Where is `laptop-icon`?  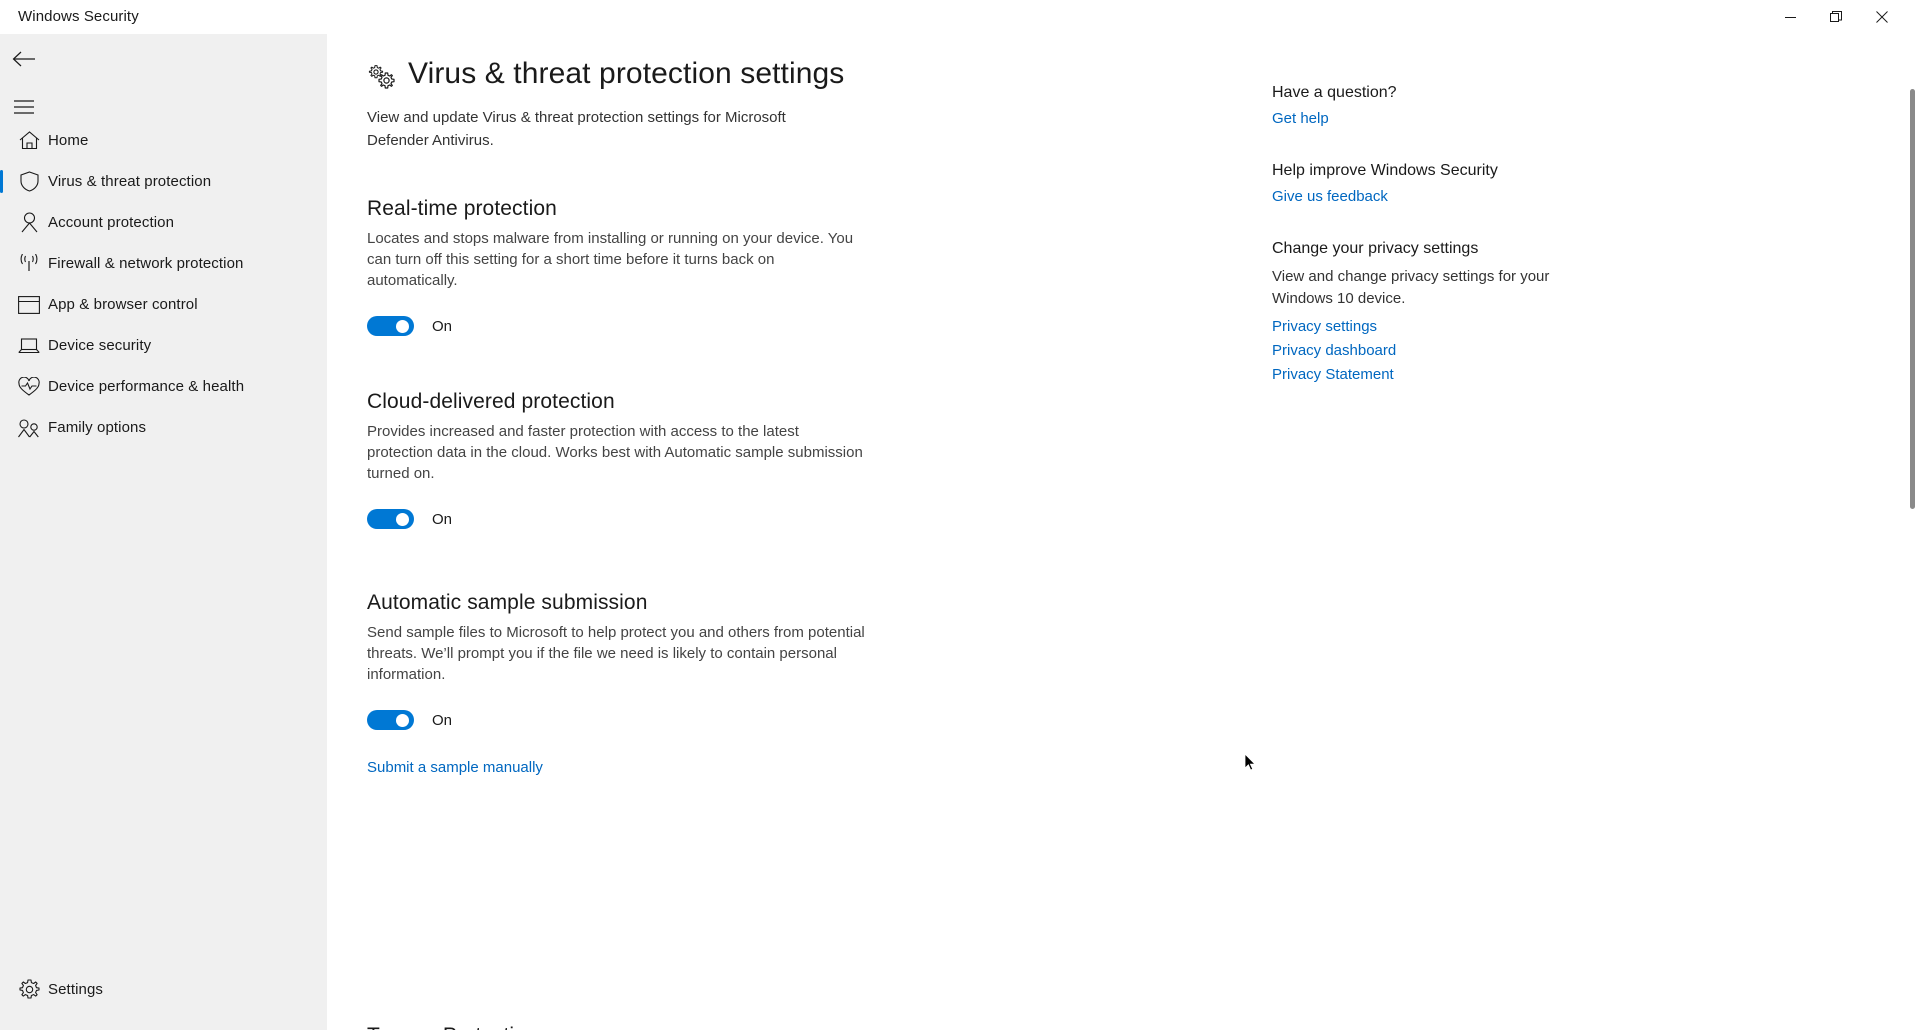
laptop-icon is located at coordinates (29, 346).